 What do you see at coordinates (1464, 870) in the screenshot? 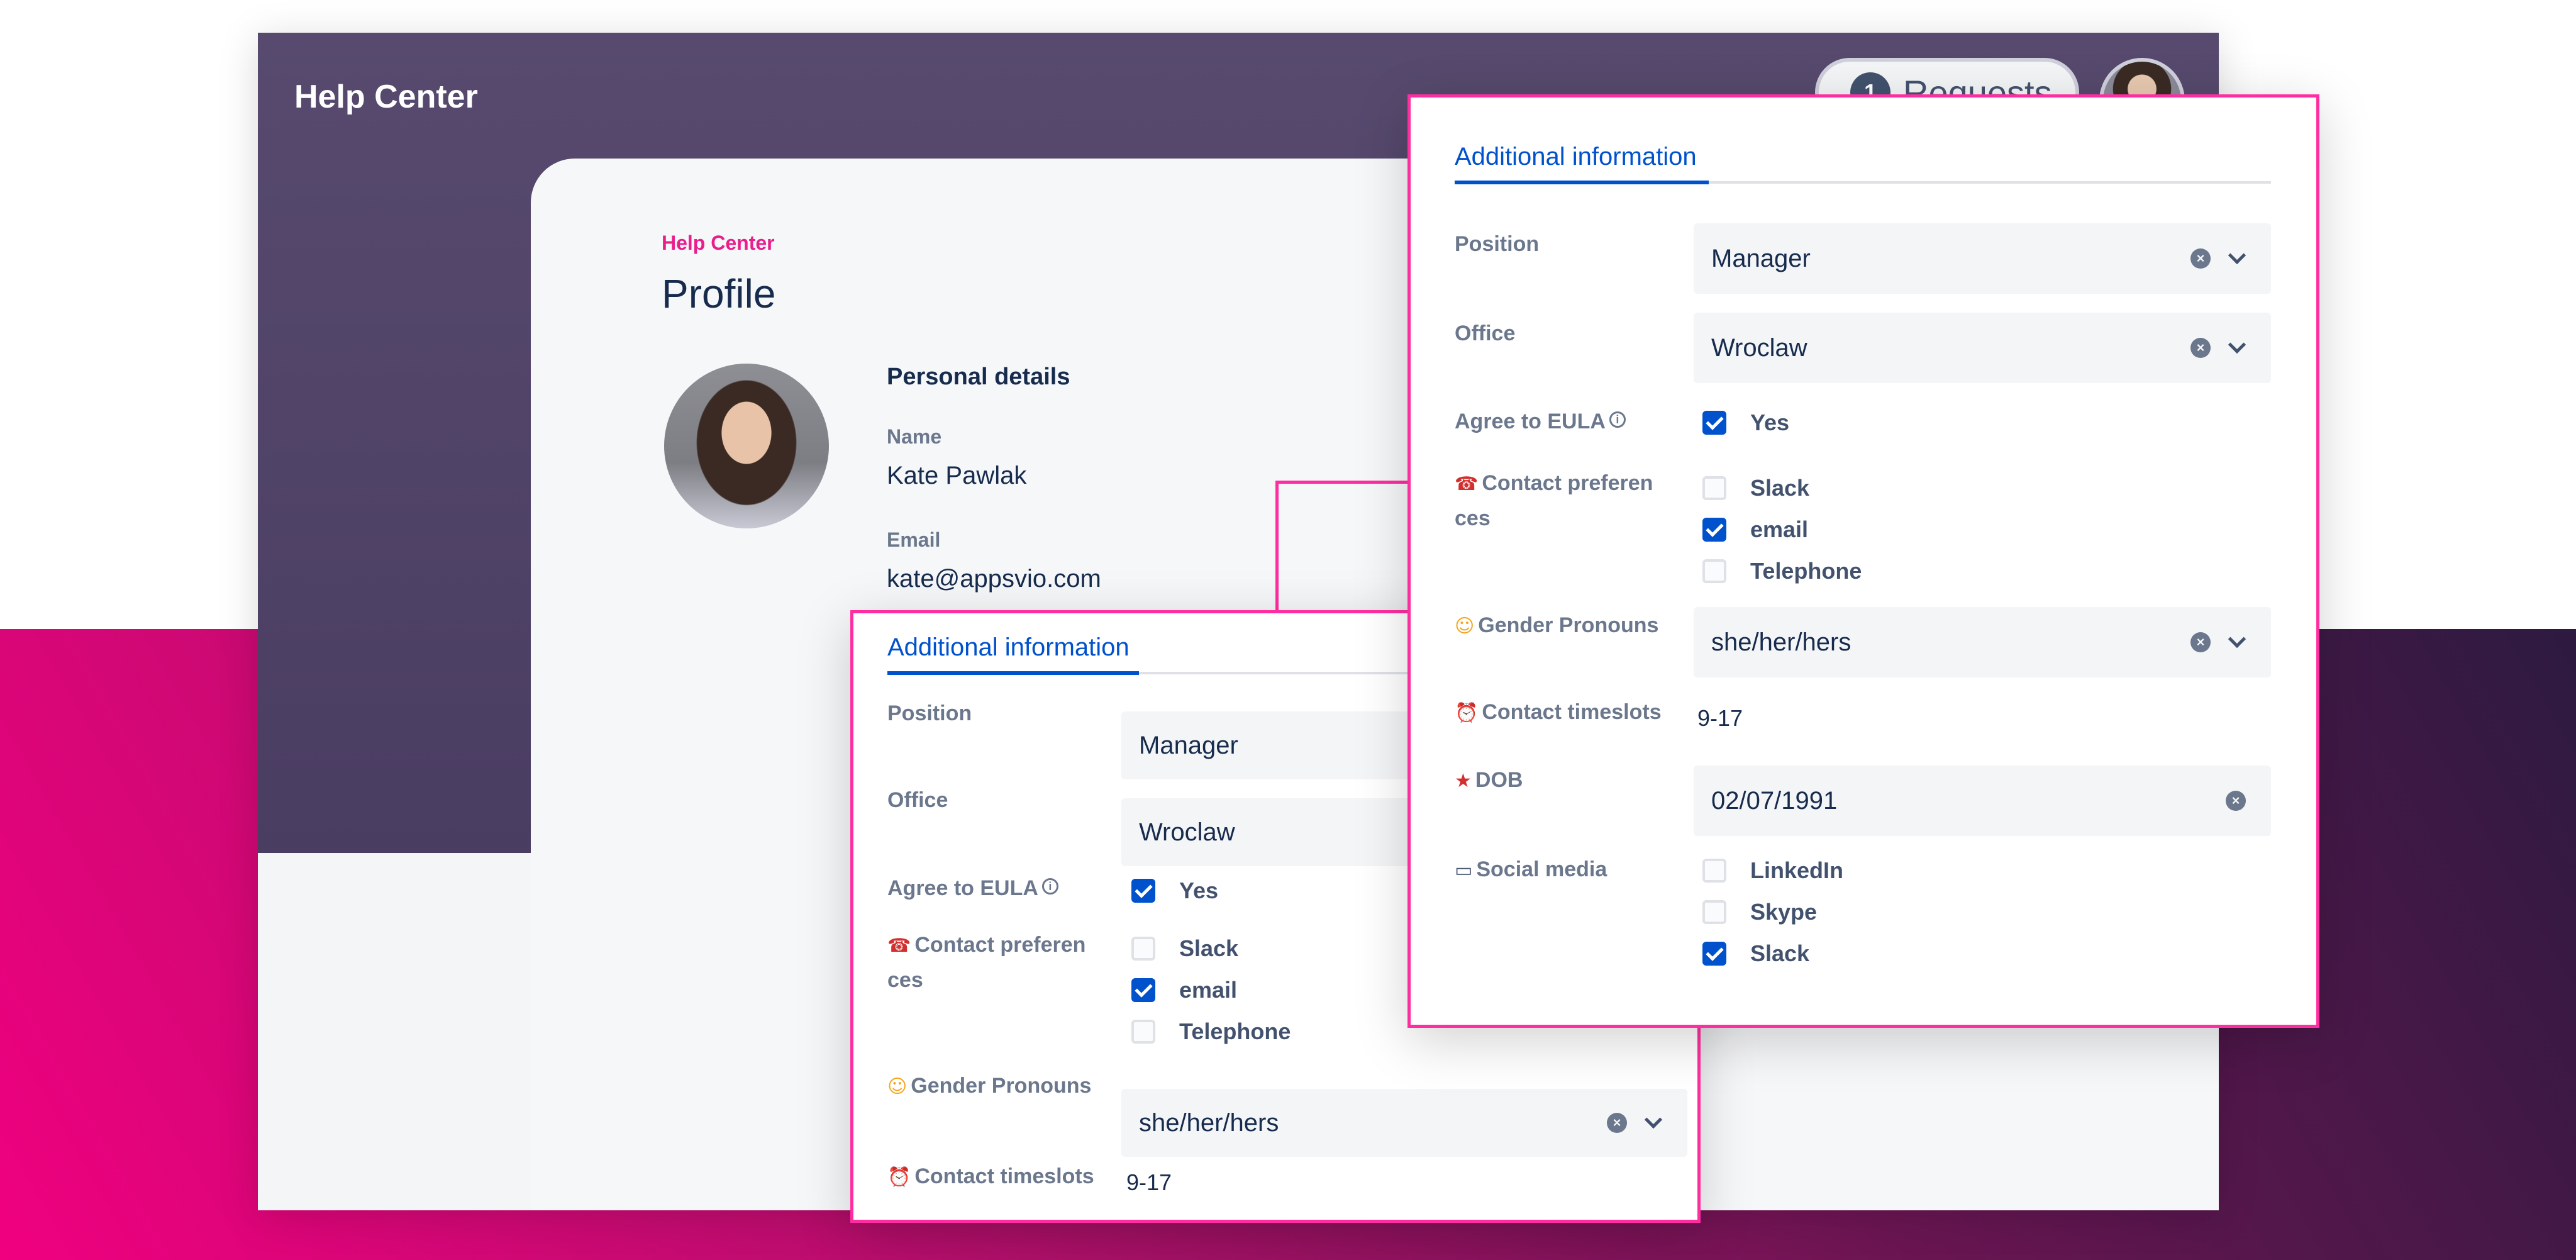
I see `computer-icon: ▭` at bounding box center [1464, 870].